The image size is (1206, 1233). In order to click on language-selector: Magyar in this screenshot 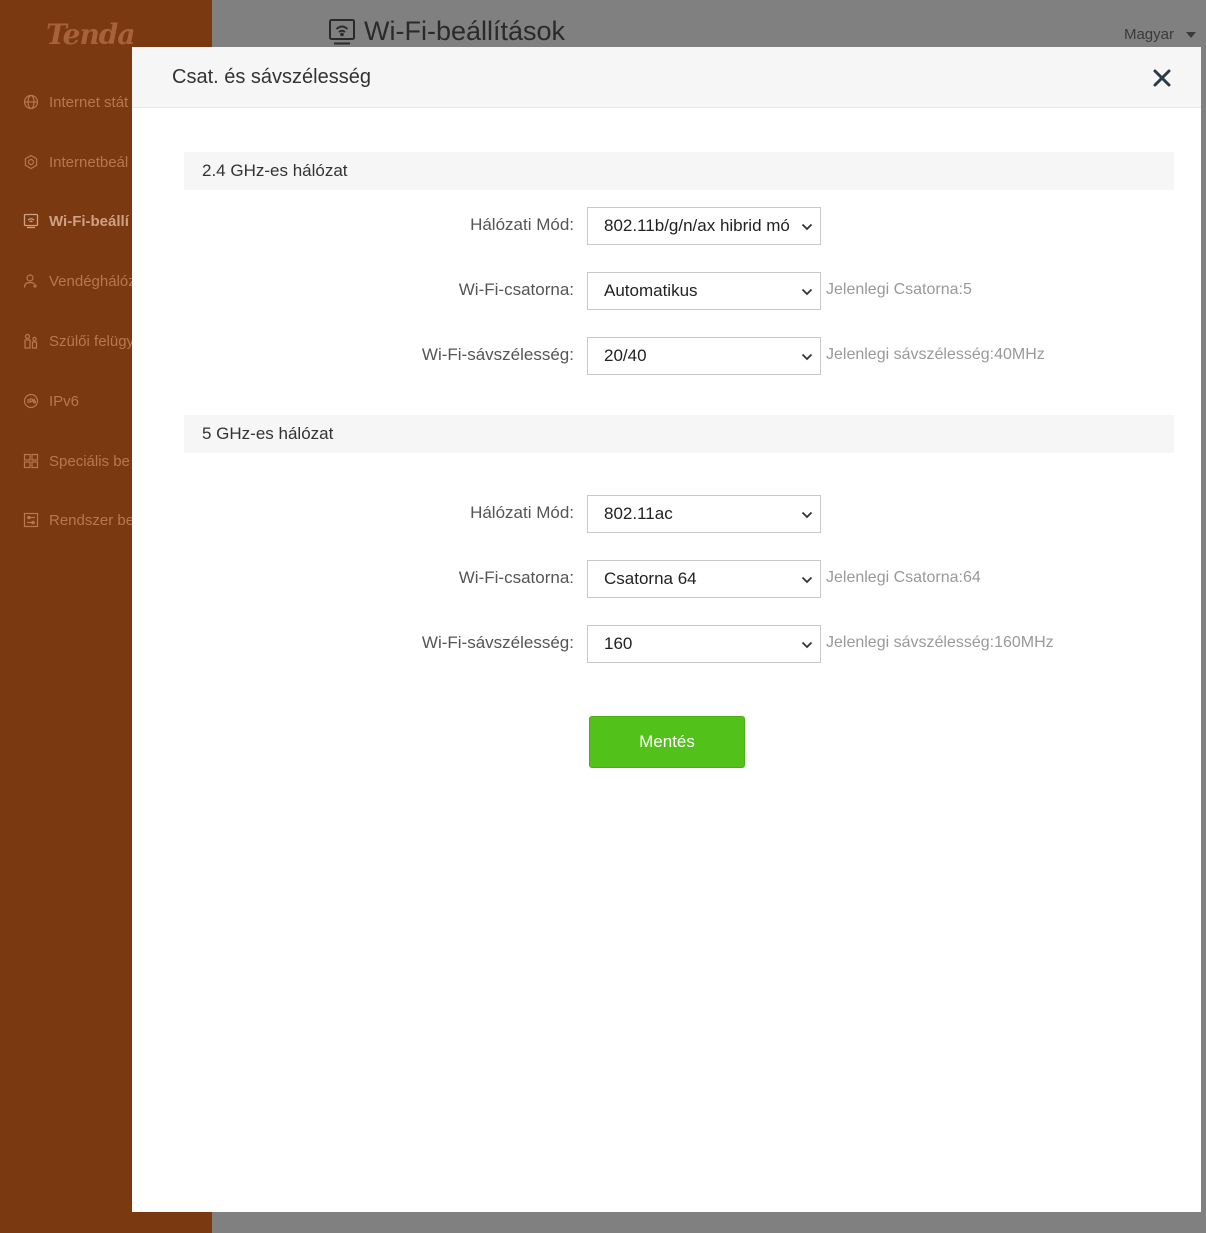, I will do `click(1160, 34)`.